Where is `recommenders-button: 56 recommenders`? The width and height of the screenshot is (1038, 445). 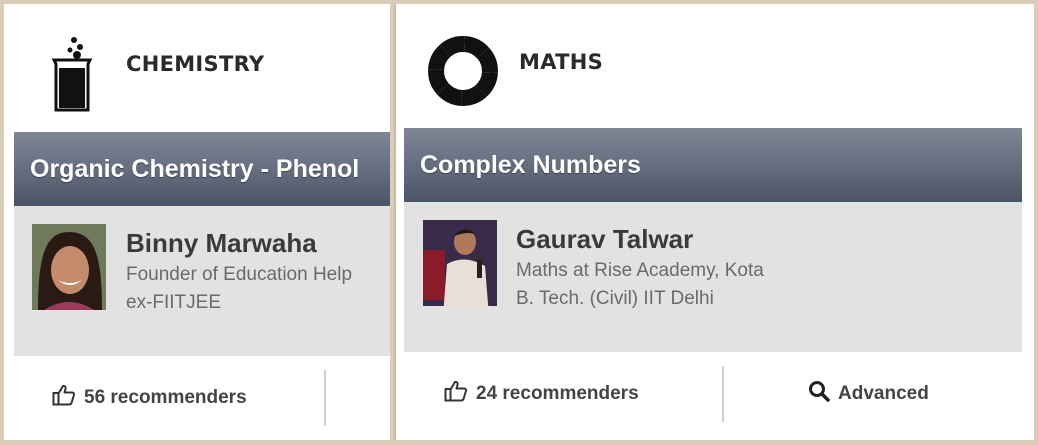 recommenders-button: 56 recommenders is located at coordinates (149, 398).